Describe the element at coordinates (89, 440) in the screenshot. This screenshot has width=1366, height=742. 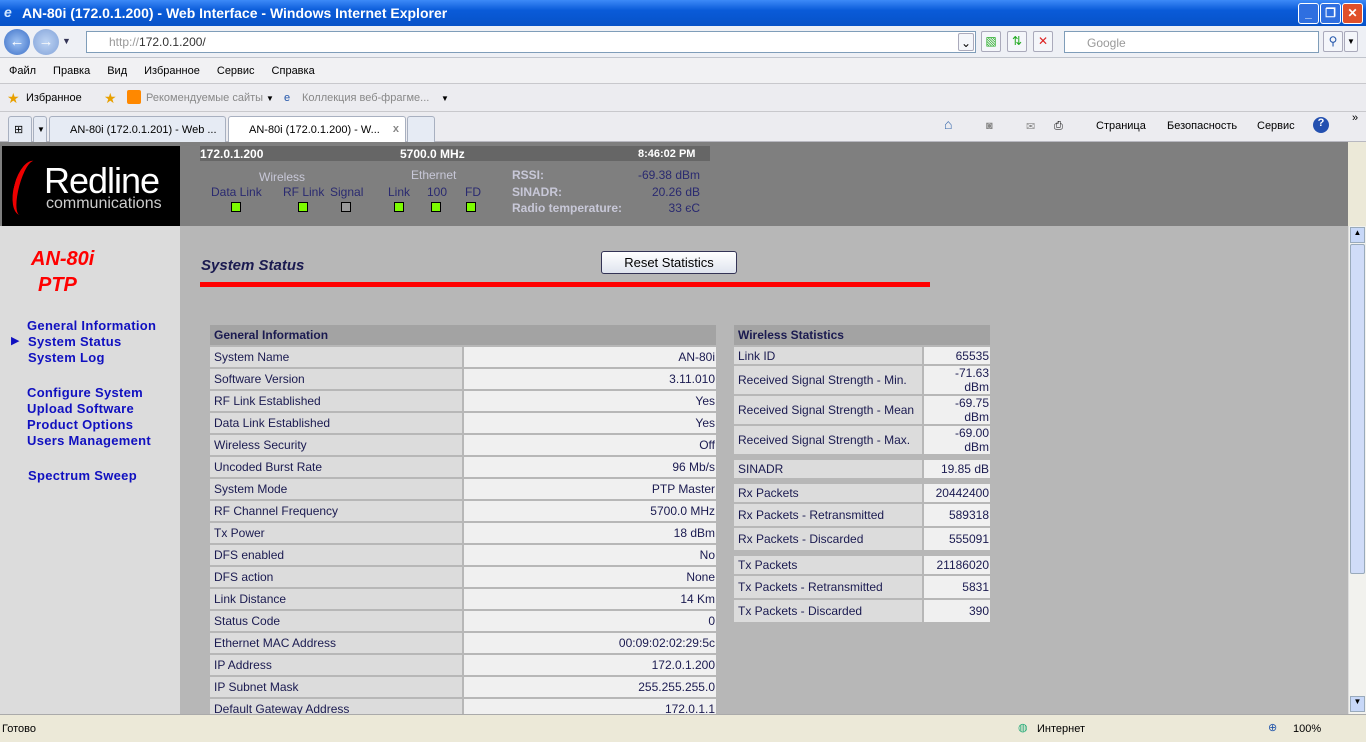
I see `nav-users-management: Users Management` at that location.